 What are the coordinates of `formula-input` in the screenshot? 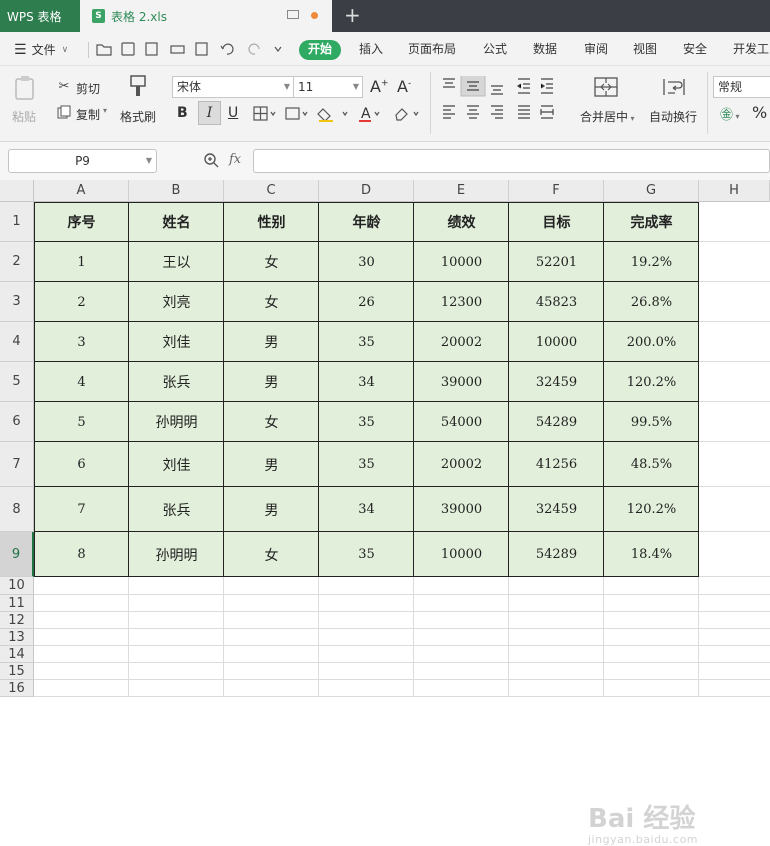 It's located at (511, 161).